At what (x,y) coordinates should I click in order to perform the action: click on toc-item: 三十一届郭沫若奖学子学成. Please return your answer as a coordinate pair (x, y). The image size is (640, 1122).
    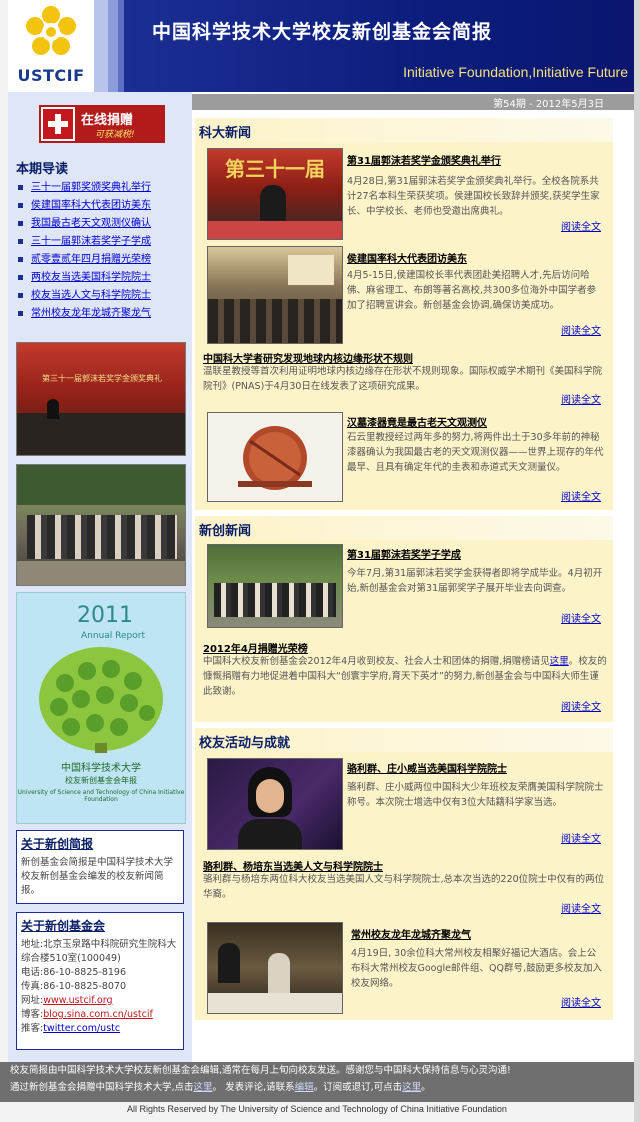
    Looking at the image, I should click on (103, 243).